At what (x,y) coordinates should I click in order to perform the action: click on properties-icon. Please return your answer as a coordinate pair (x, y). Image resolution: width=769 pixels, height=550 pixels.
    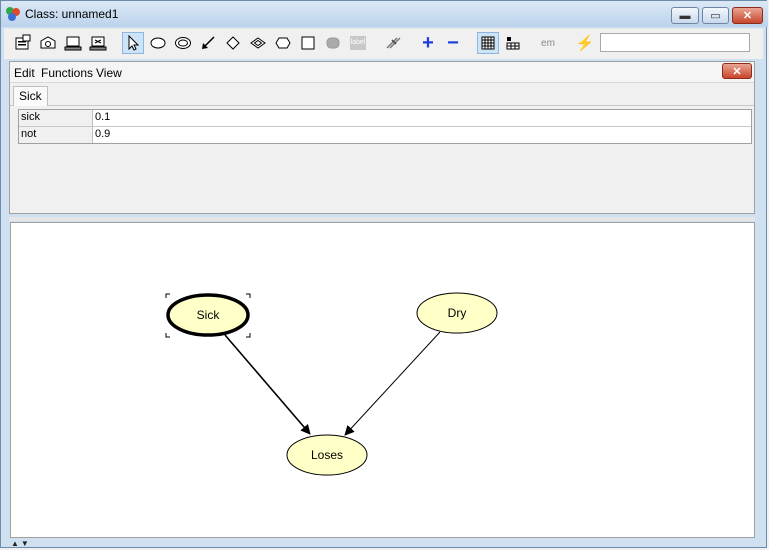
    Looking at the image, I should click on (23, 42).